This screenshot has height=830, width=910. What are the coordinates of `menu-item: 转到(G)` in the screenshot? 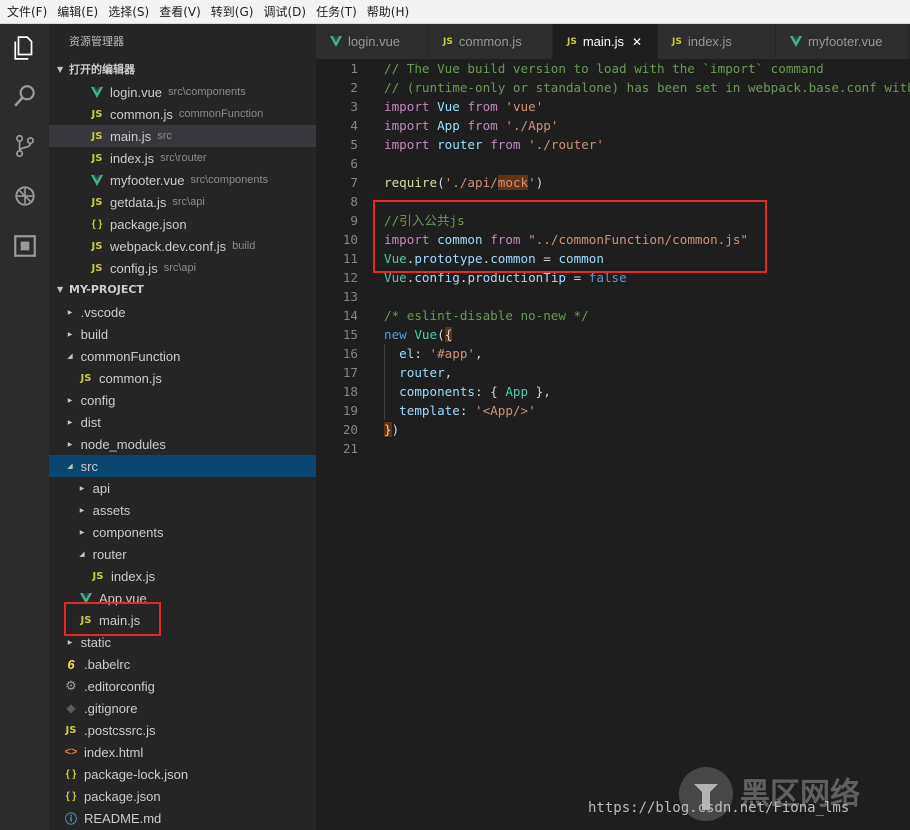 It's located at (232, 12).